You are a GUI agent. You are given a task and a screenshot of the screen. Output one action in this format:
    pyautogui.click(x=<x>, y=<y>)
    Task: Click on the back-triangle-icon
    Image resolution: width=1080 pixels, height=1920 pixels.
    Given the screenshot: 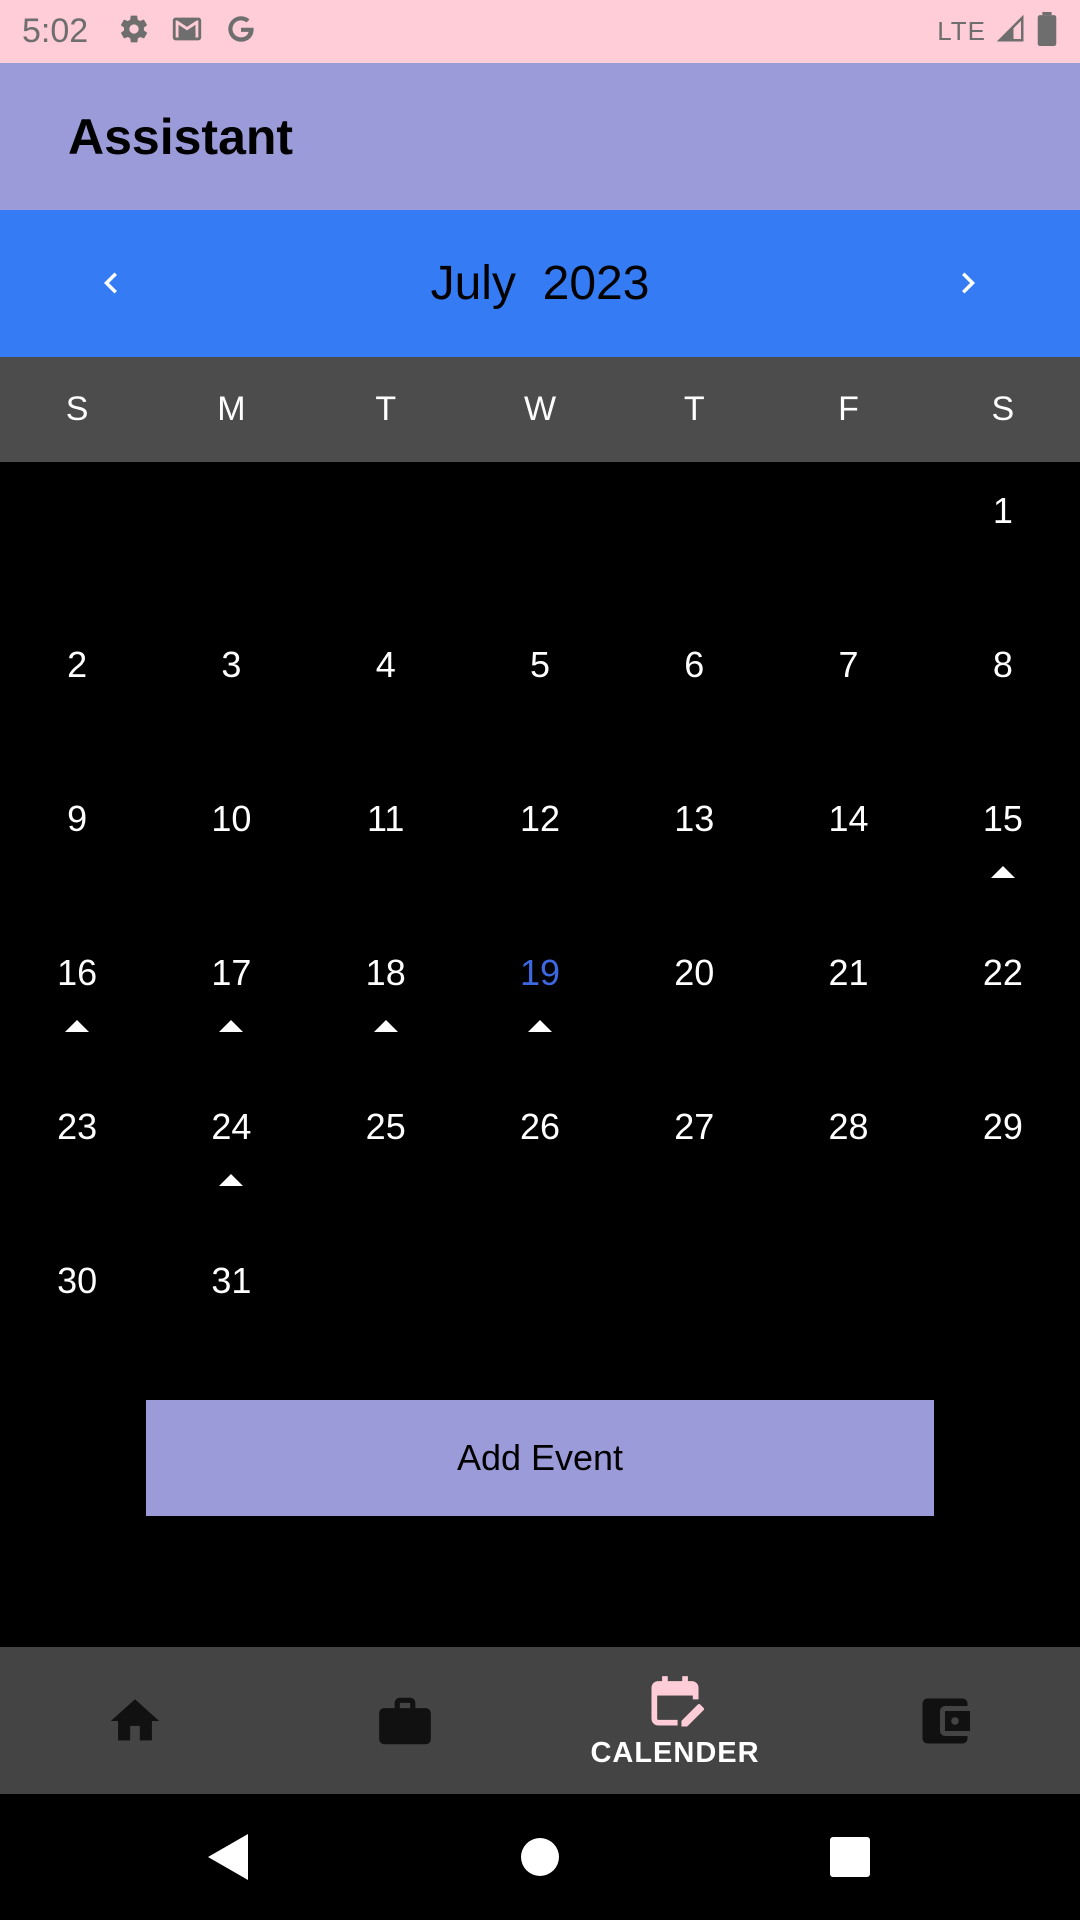 What is the action you would take?
    pyautogui.click(x=228, y=1857)
    